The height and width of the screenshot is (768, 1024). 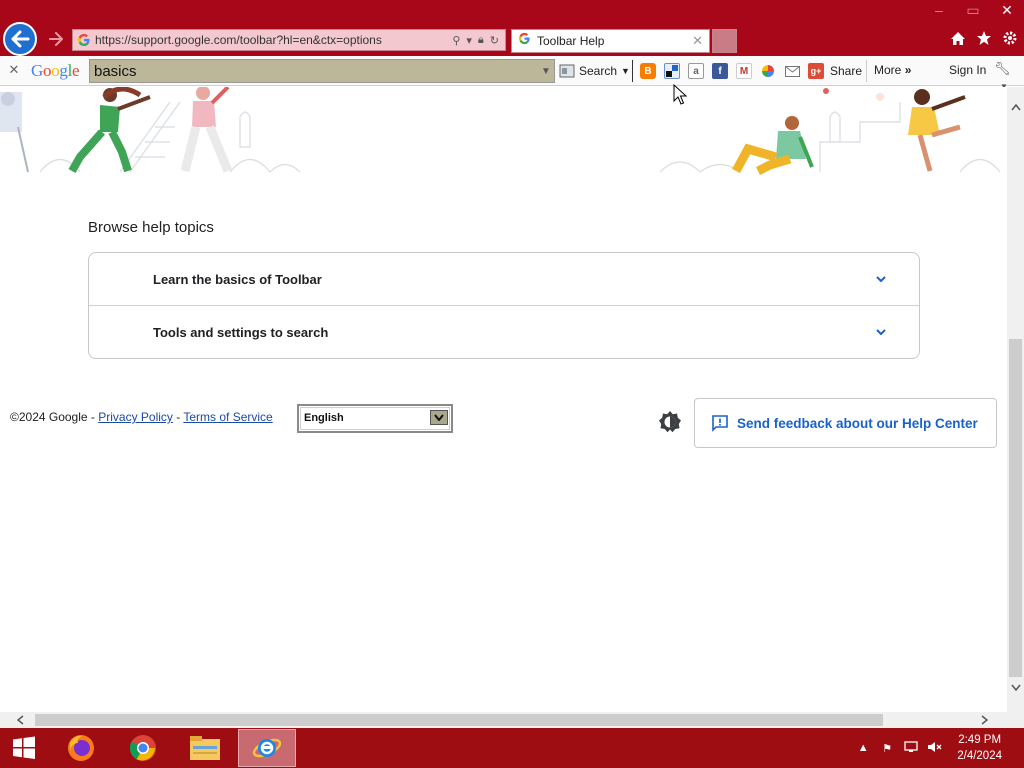 I want to click on network-icon, so click(x=911, y=748).